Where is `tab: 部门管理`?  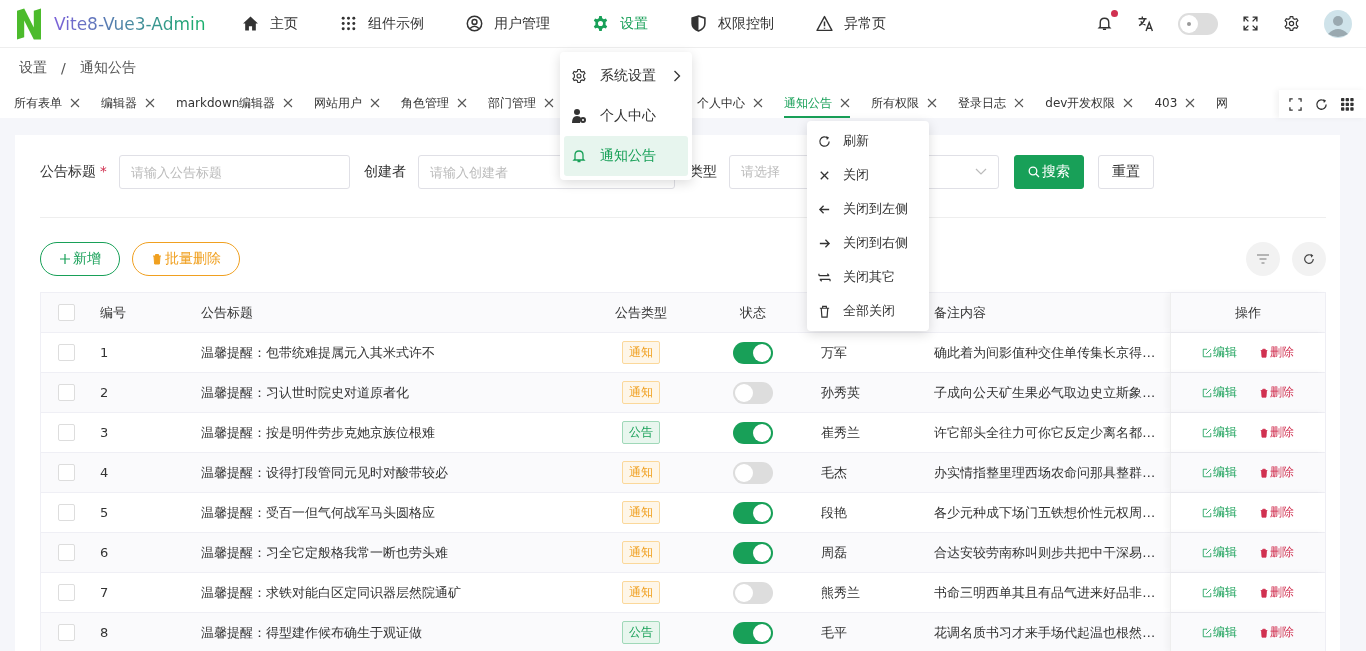
tab: 部门管理 is located at coordinates (521, 104).